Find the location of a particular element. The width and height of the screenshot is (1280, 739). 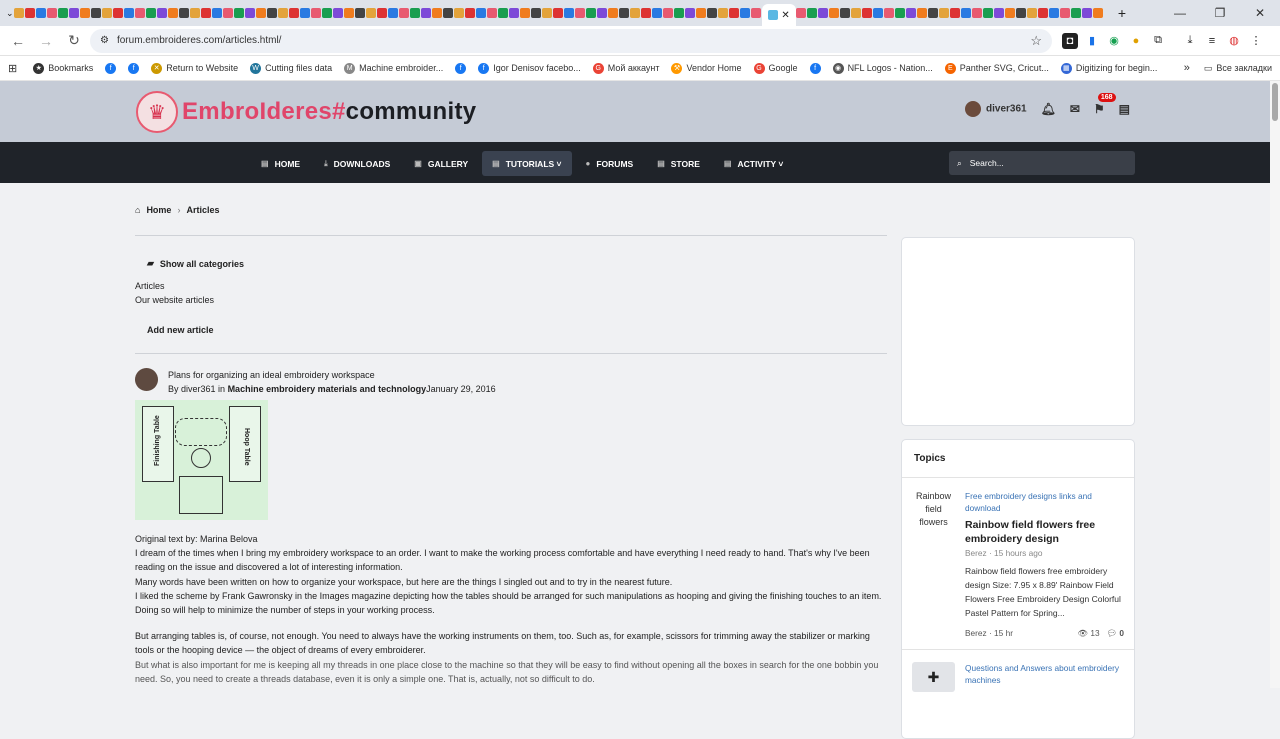

topic-footer-author: Berez · 15 hr is located at coordinates (989, 633).